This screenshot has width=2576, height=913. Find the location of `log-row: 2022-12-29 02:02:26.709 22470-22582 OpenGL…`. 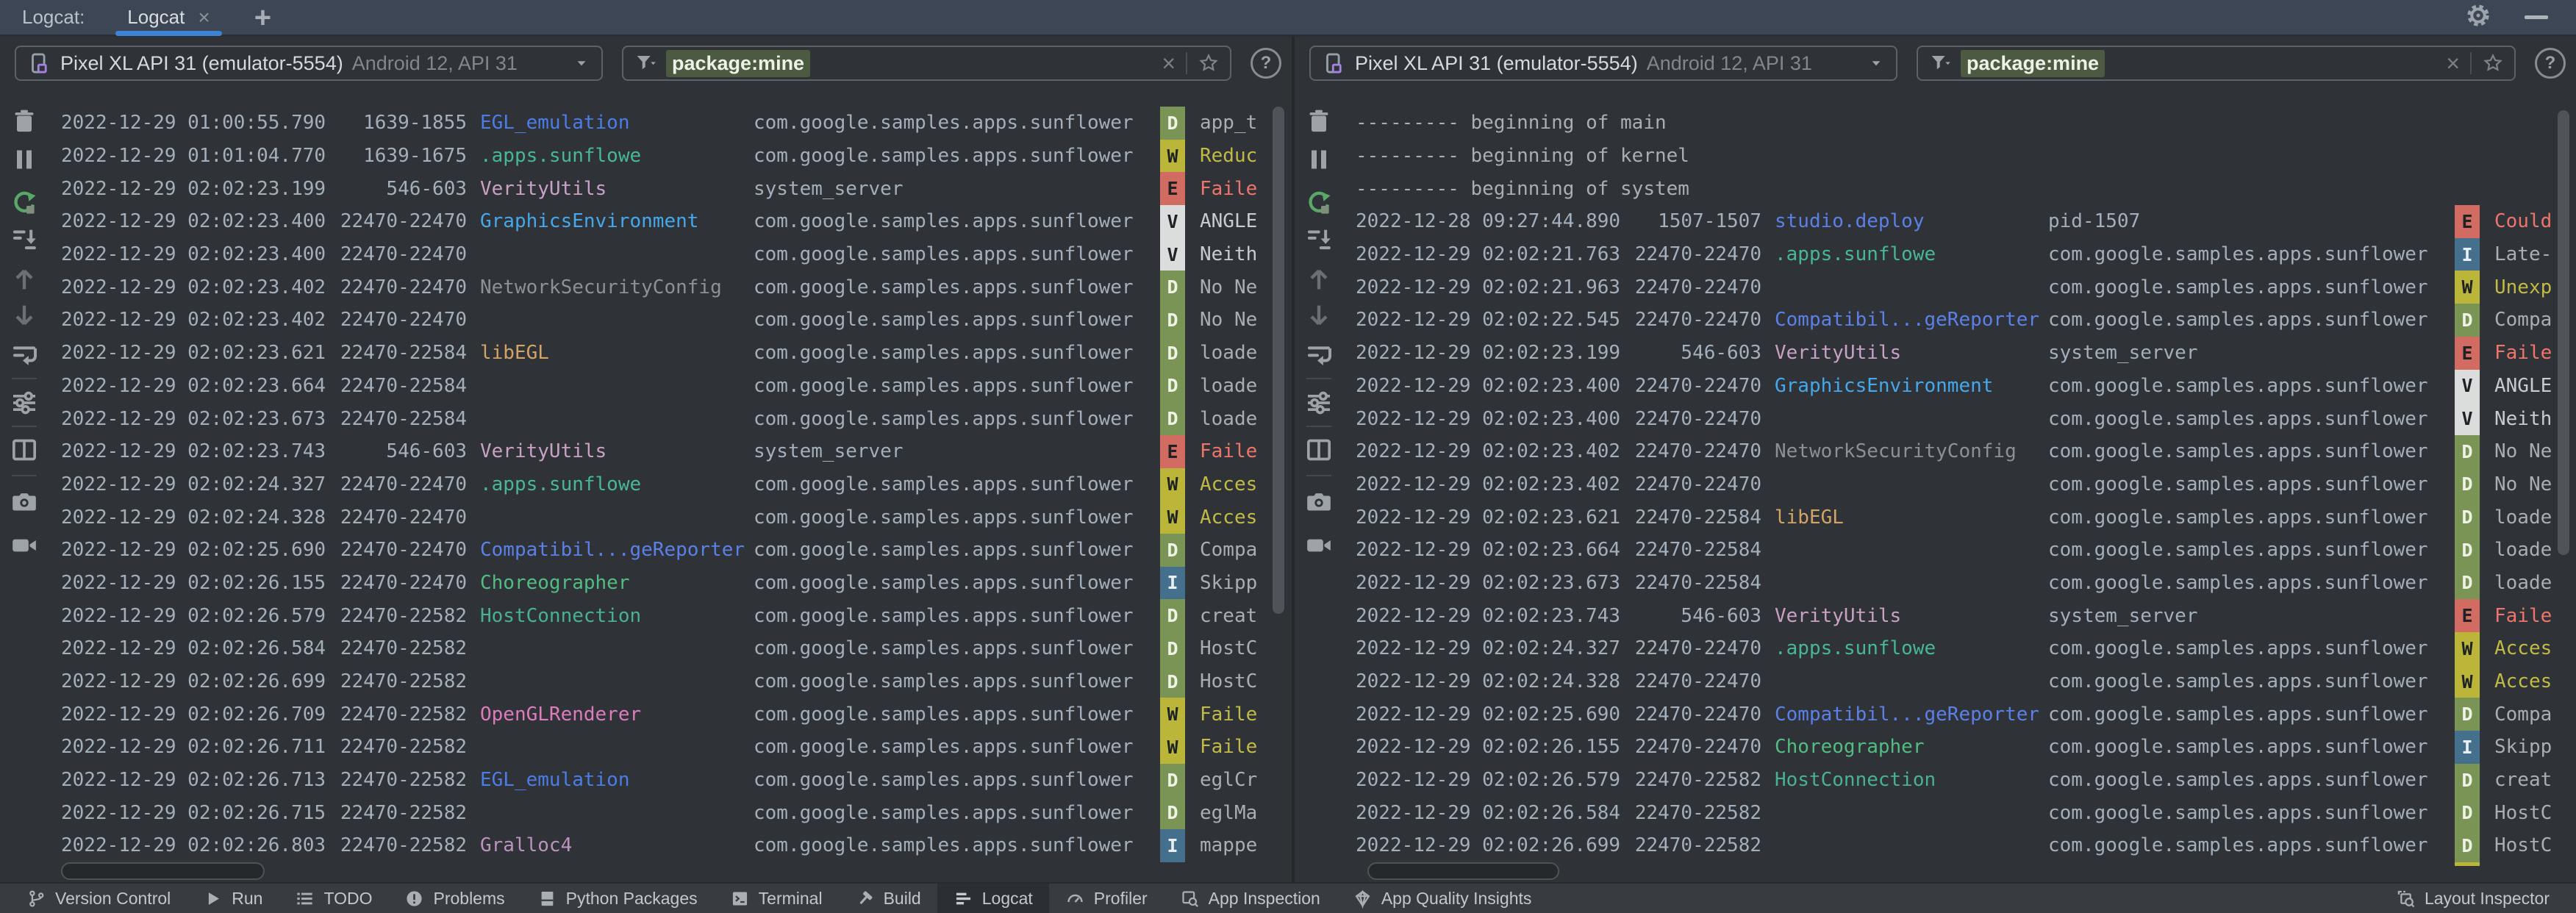

log-row: 2022-12-29 02:02:26.709 22470-22582 OpenGL… is located at coordinates (670, 714).